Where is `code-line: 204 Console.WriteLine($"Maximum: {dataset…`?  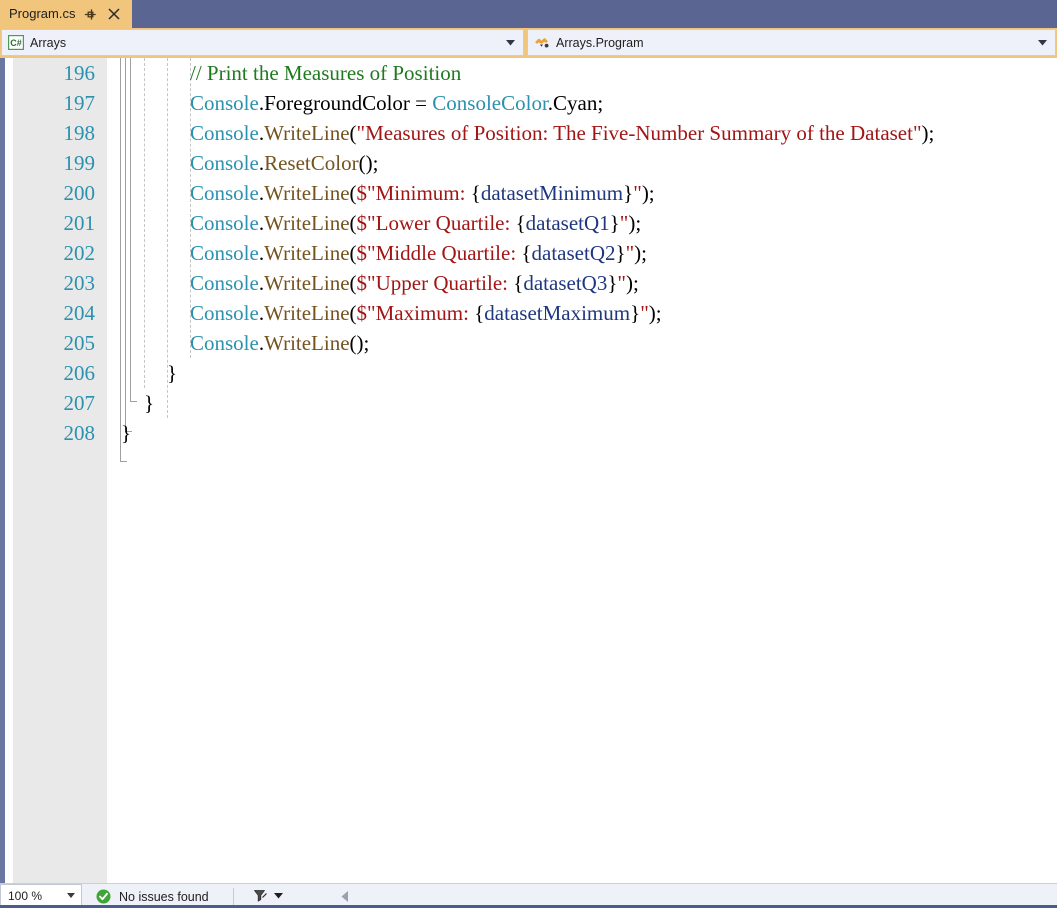
code-line: 204 Console.WriteLine($"Maximum: {dataset… is located at coordinates (528, 313).